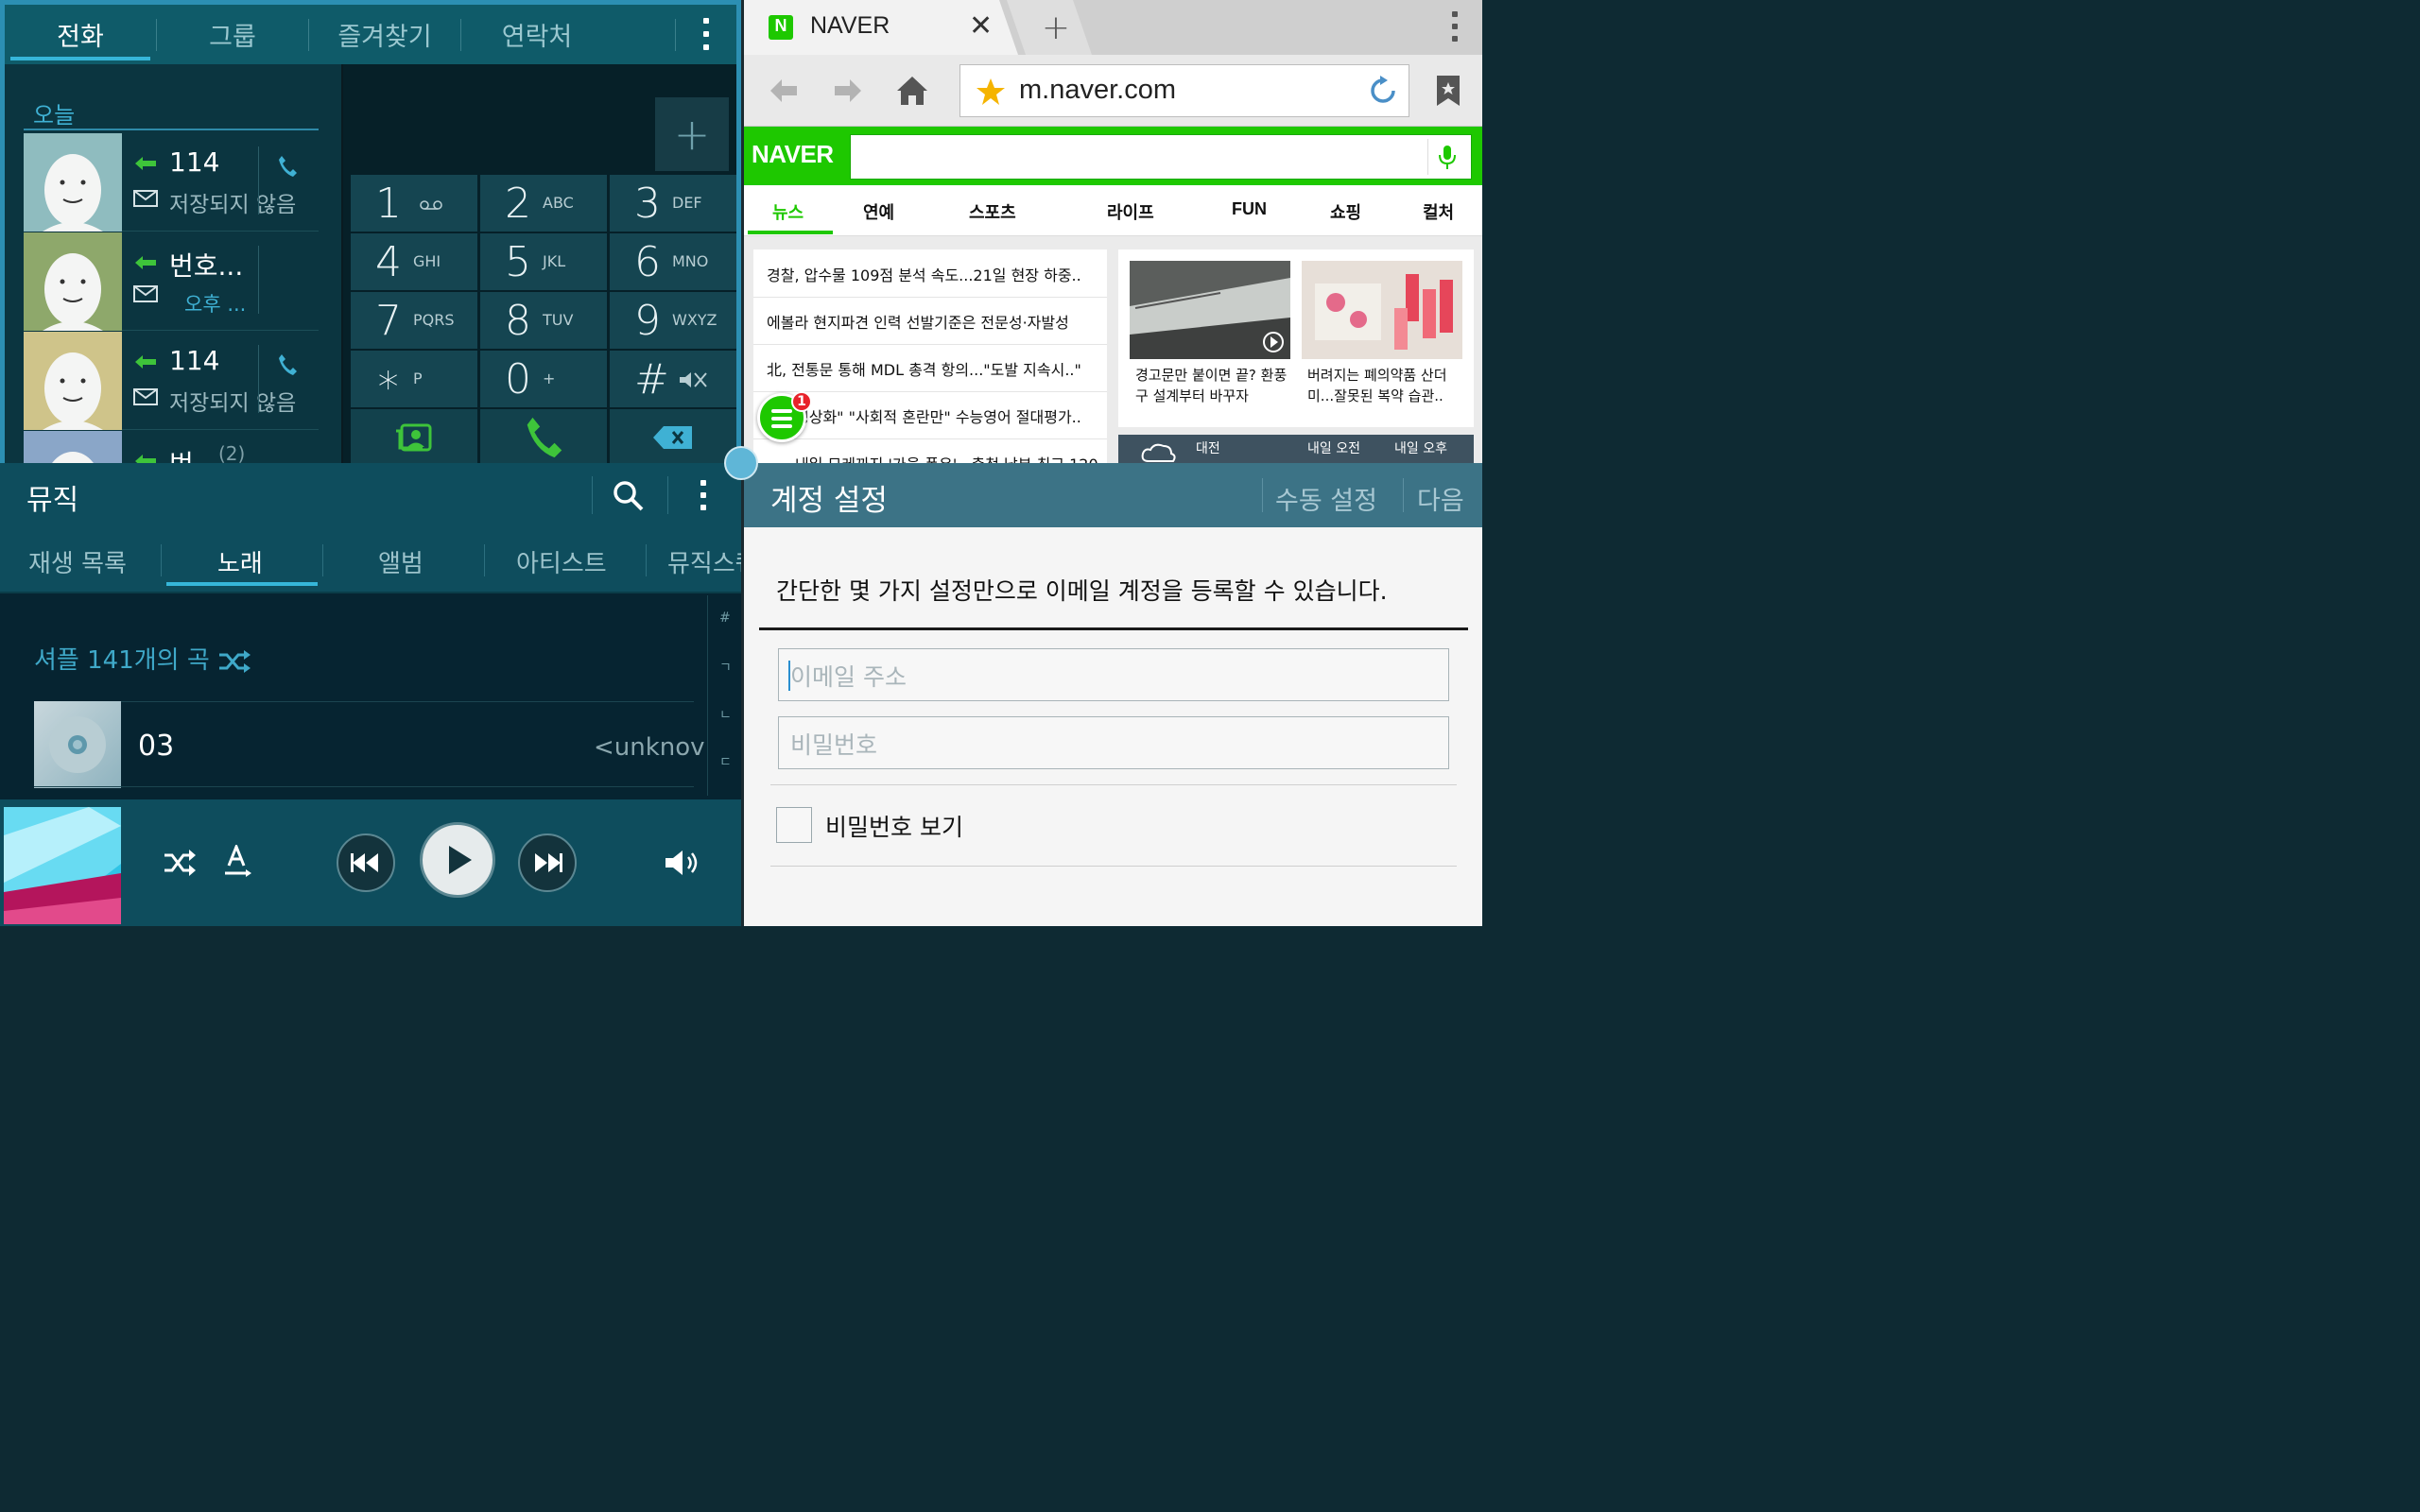 The height and width of the screenshot is (1512, 2420). Describe the element at coordinates (1249, 209) in the screenshot. I see `tab-fun: FUN` at that location.